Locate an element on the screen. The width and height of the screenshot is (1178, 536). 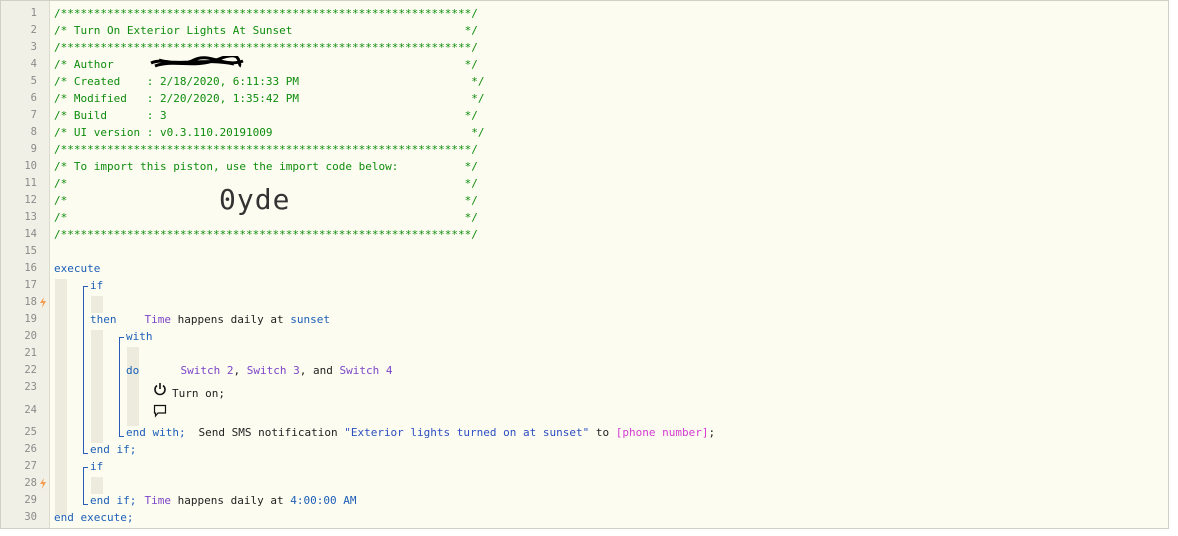
line-number: 11 is located at coordinates (30, 183).